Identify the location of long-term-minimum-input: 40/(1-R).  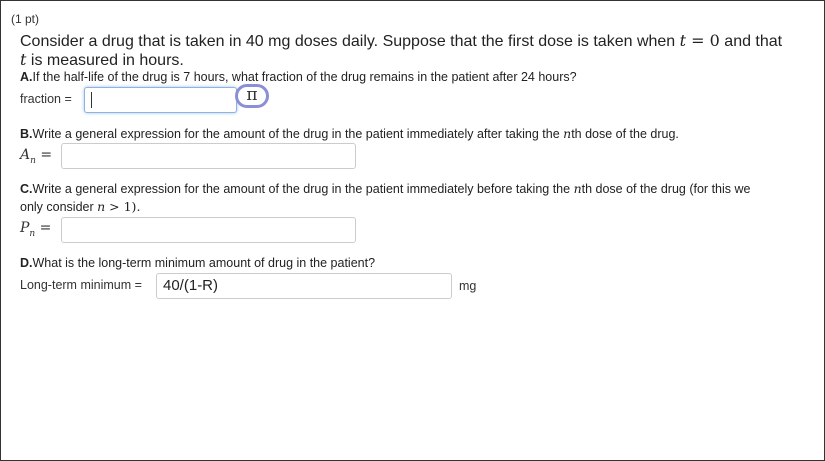
(304, 286).